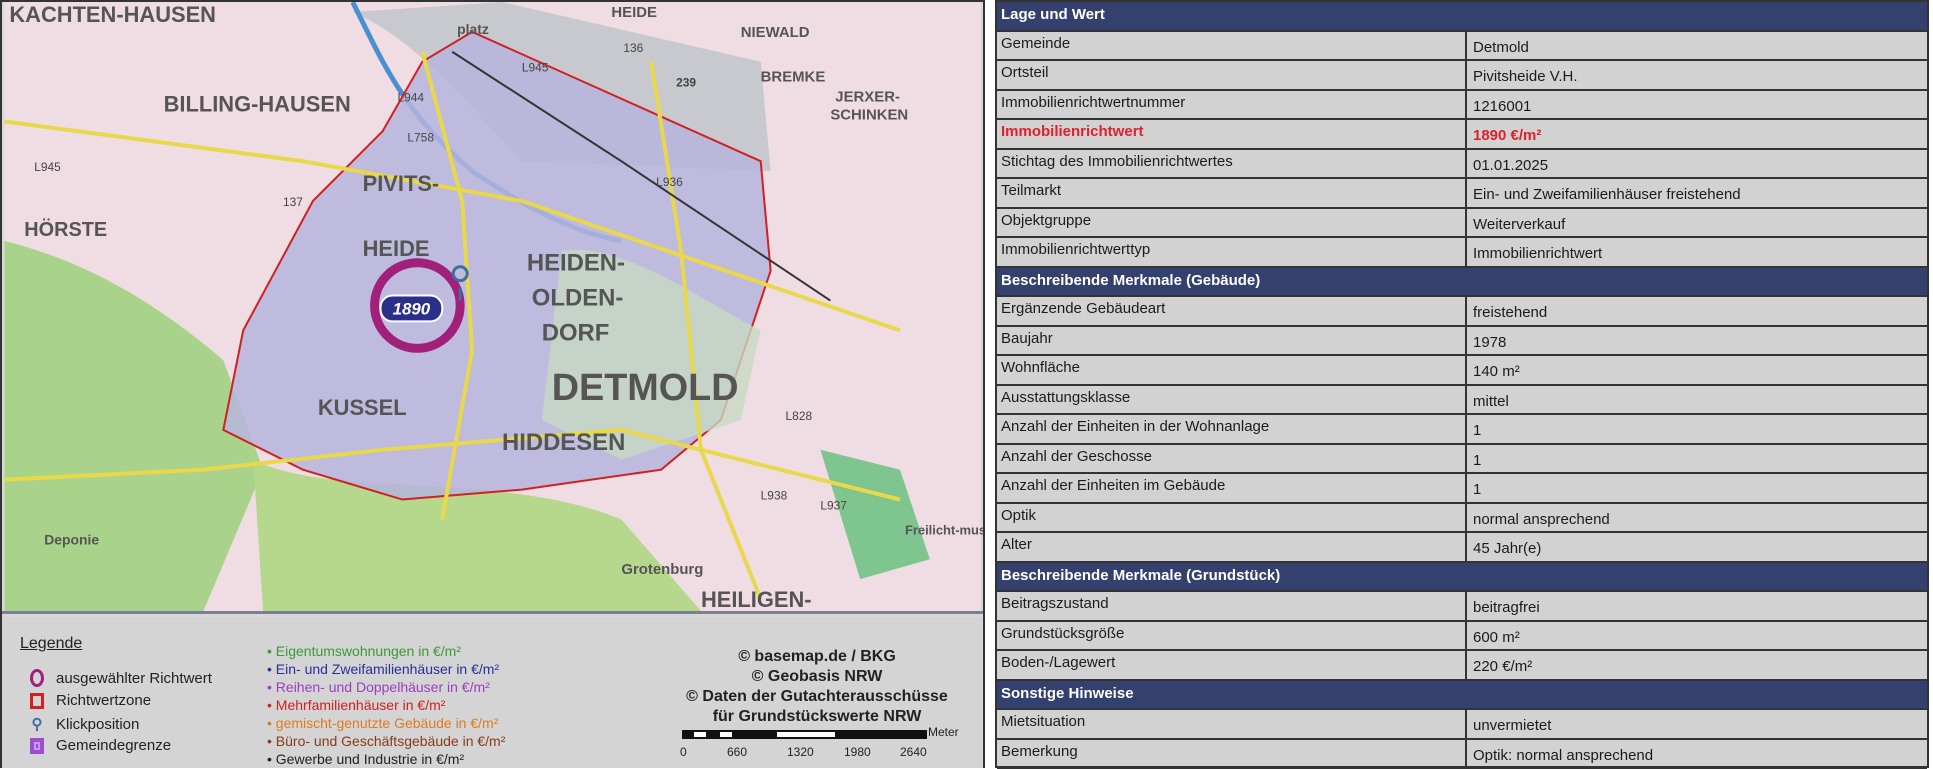 The image size is (1933, 769). Describe the element at coordinates (1232, 370) in the screenshot. I see `row-key: Wohnfläche` at that location.